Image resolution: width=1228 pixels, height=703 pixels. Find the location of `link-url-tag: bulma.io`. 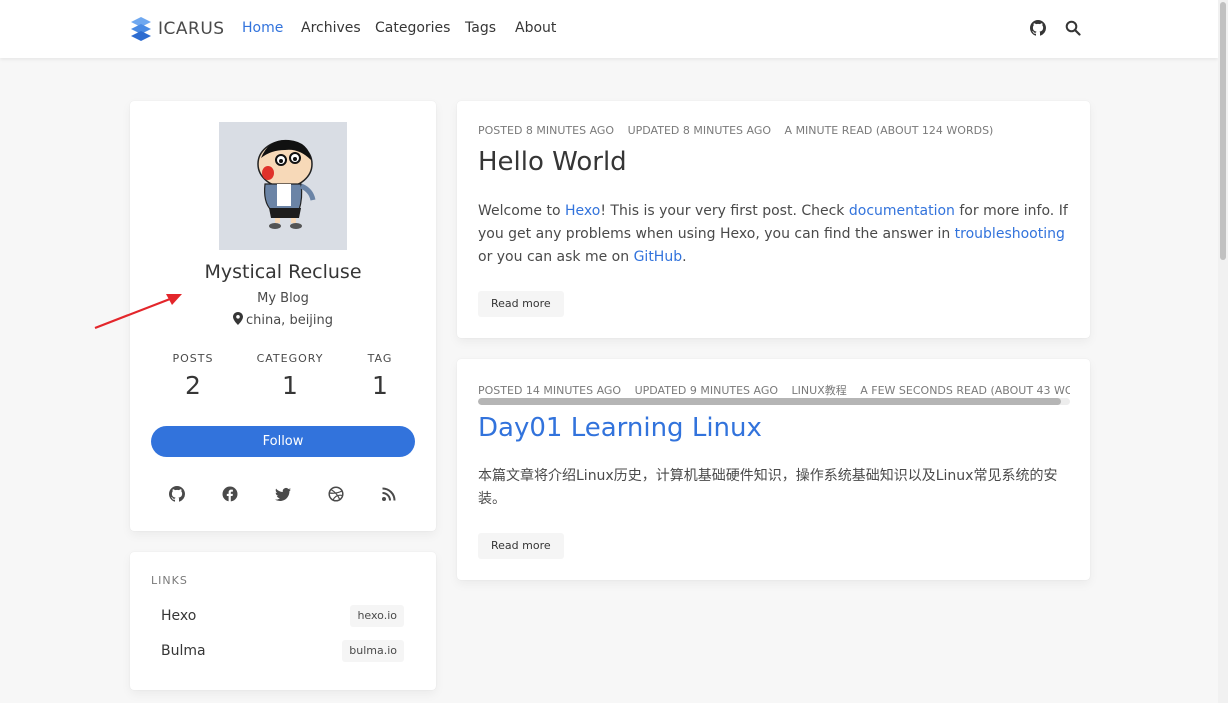

link-url-tag: bulma.io is located at coordinates (373, 651).